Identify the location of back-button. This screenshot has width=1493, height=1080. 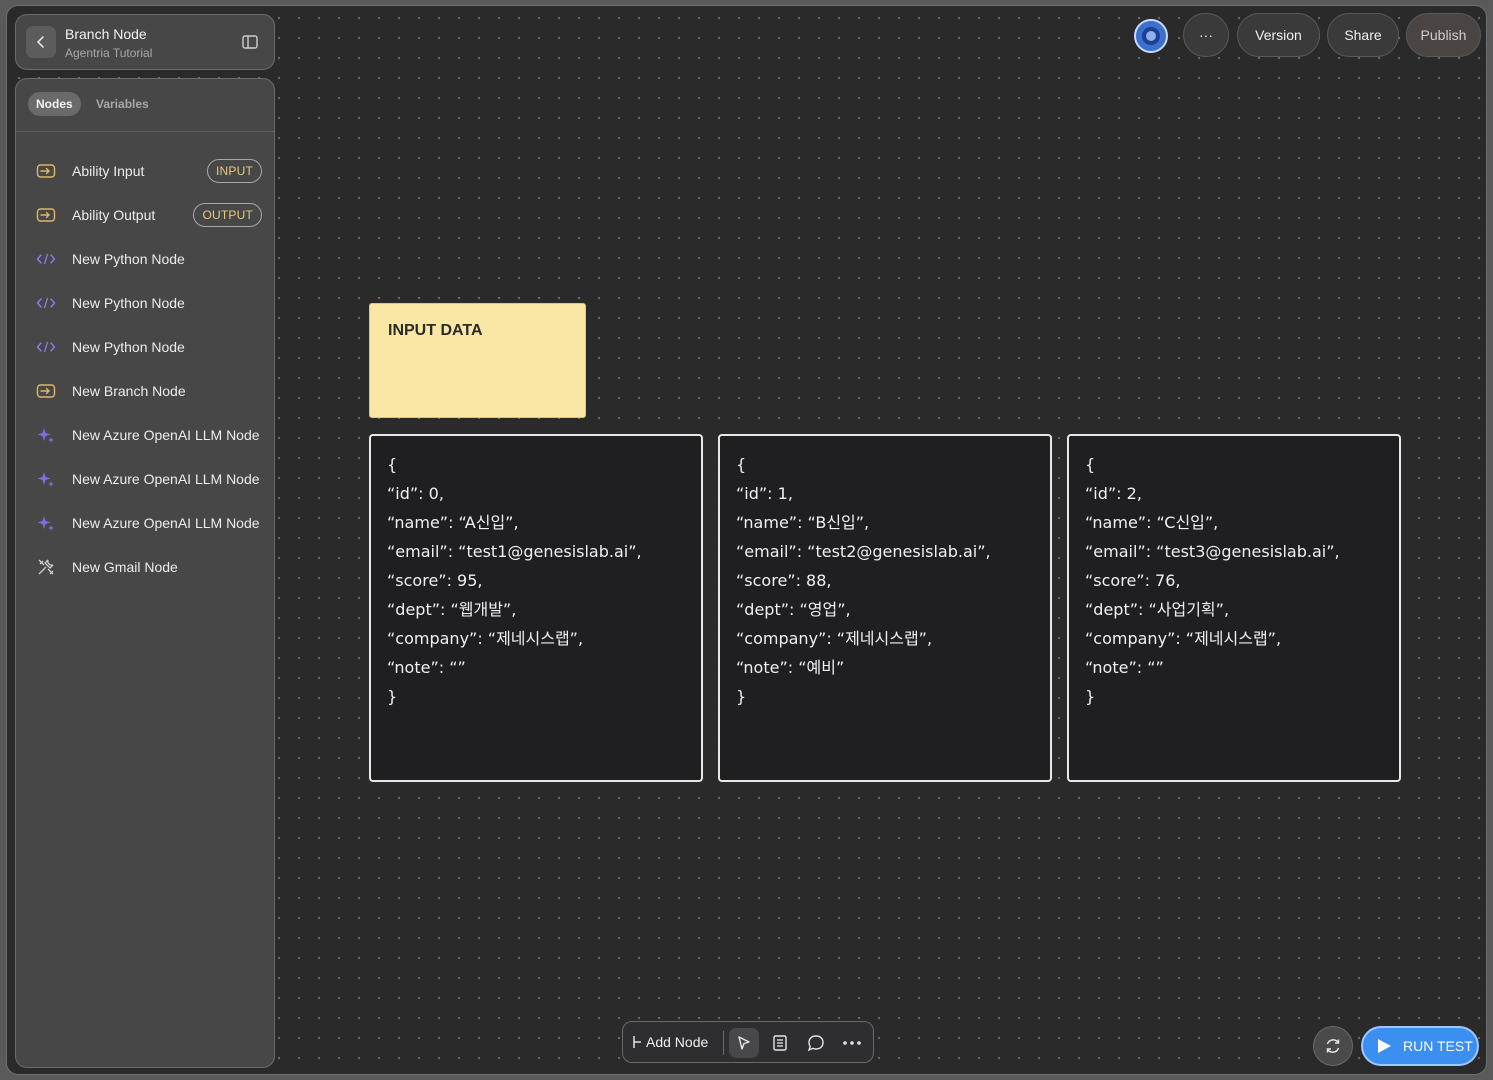
(41, 42).